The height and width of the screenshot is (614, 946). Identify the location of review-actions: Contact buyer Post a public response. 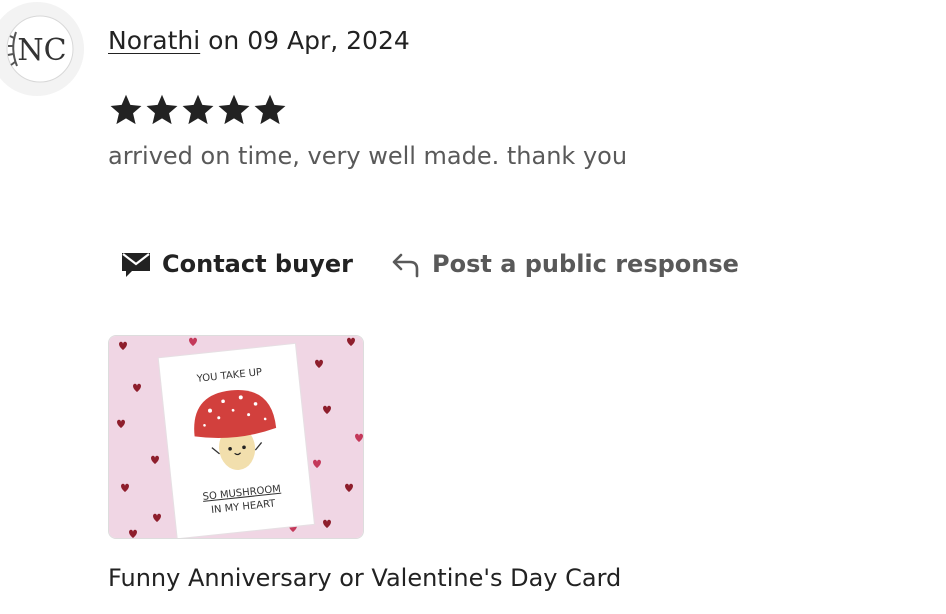
(428, 264).